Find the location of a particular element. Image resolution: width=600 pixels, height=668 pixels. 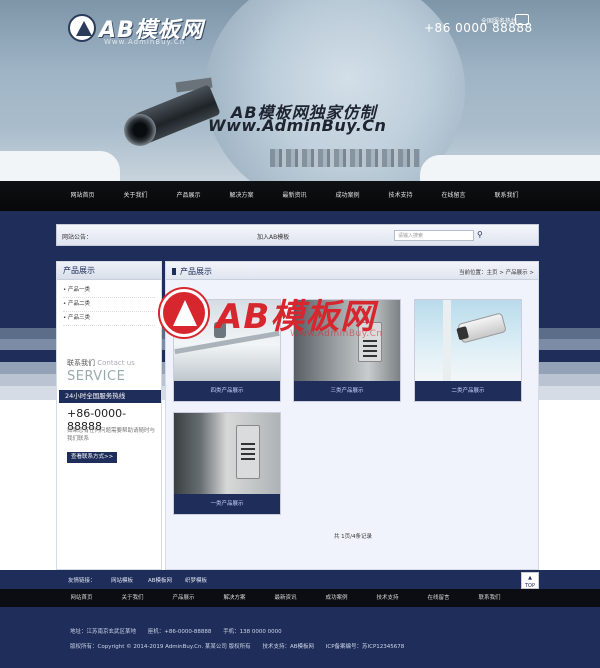

nav-item-contact: 联系我们 is located at coordinates (506, 196).